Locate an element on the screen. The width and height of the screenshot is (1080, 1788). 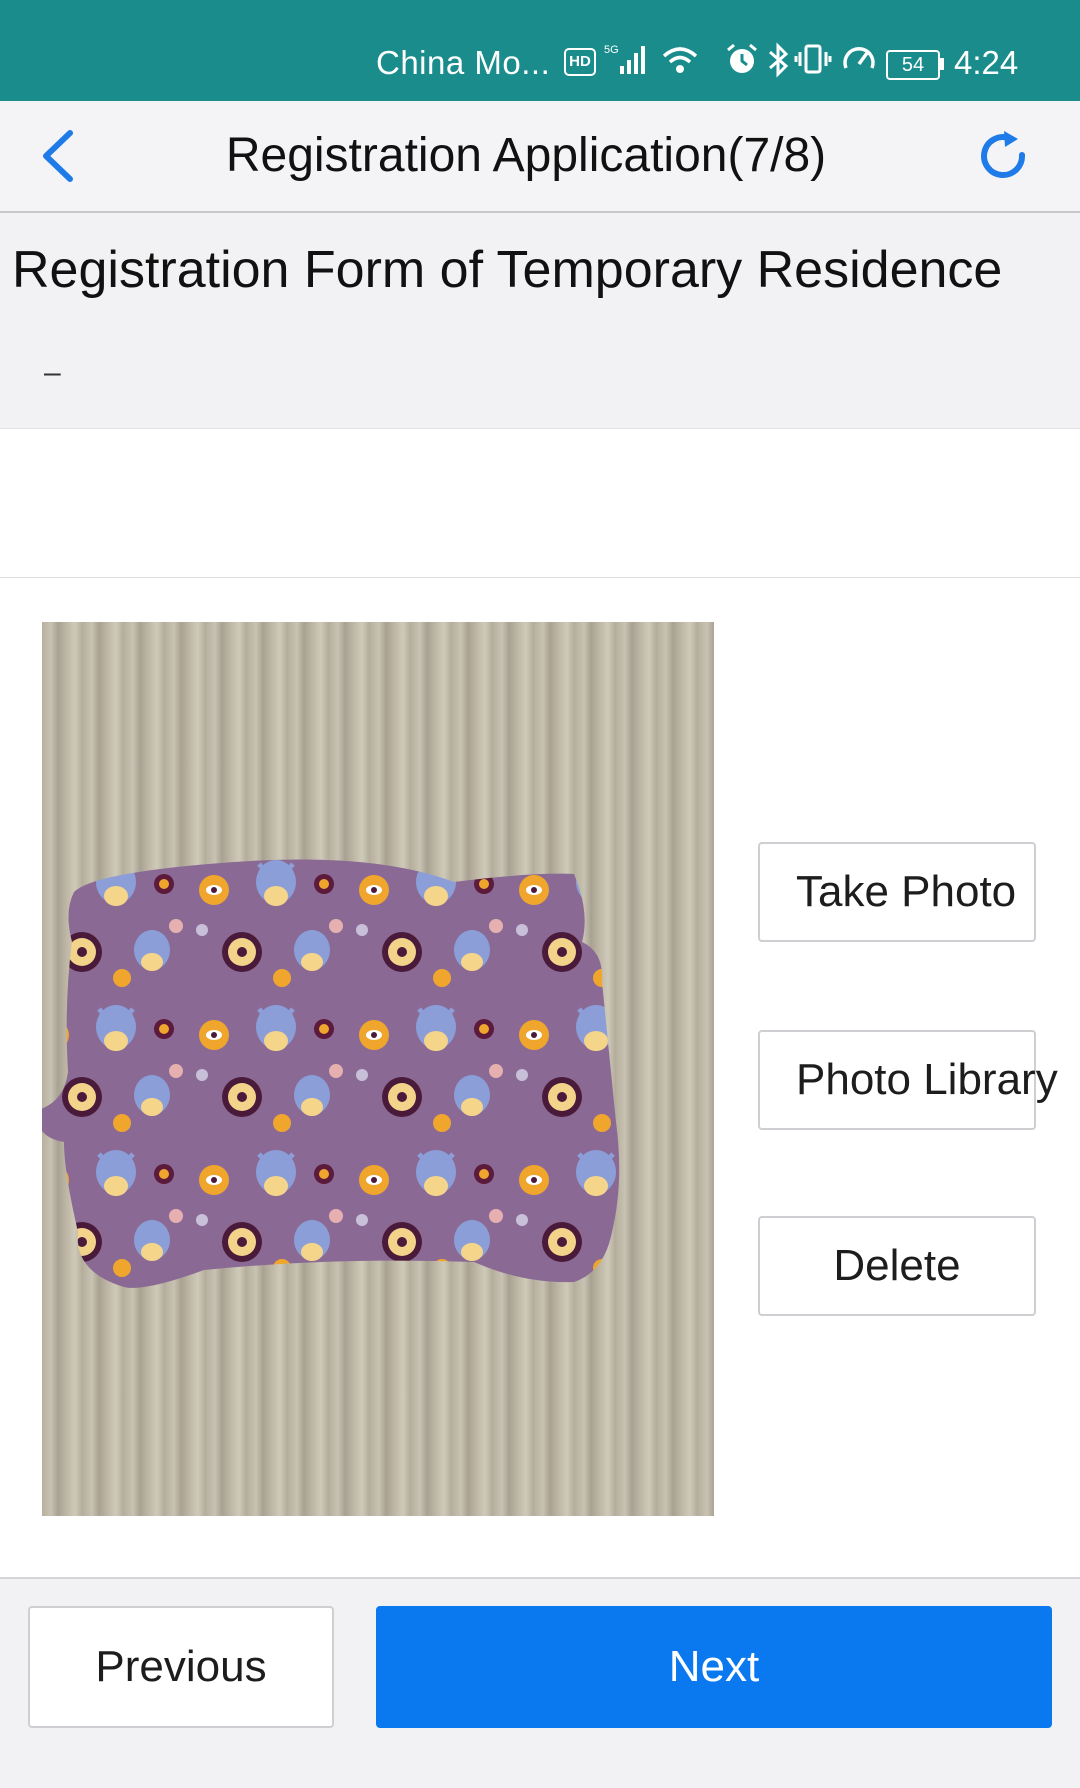
wifi-icon is located at coordinates (680, 60).